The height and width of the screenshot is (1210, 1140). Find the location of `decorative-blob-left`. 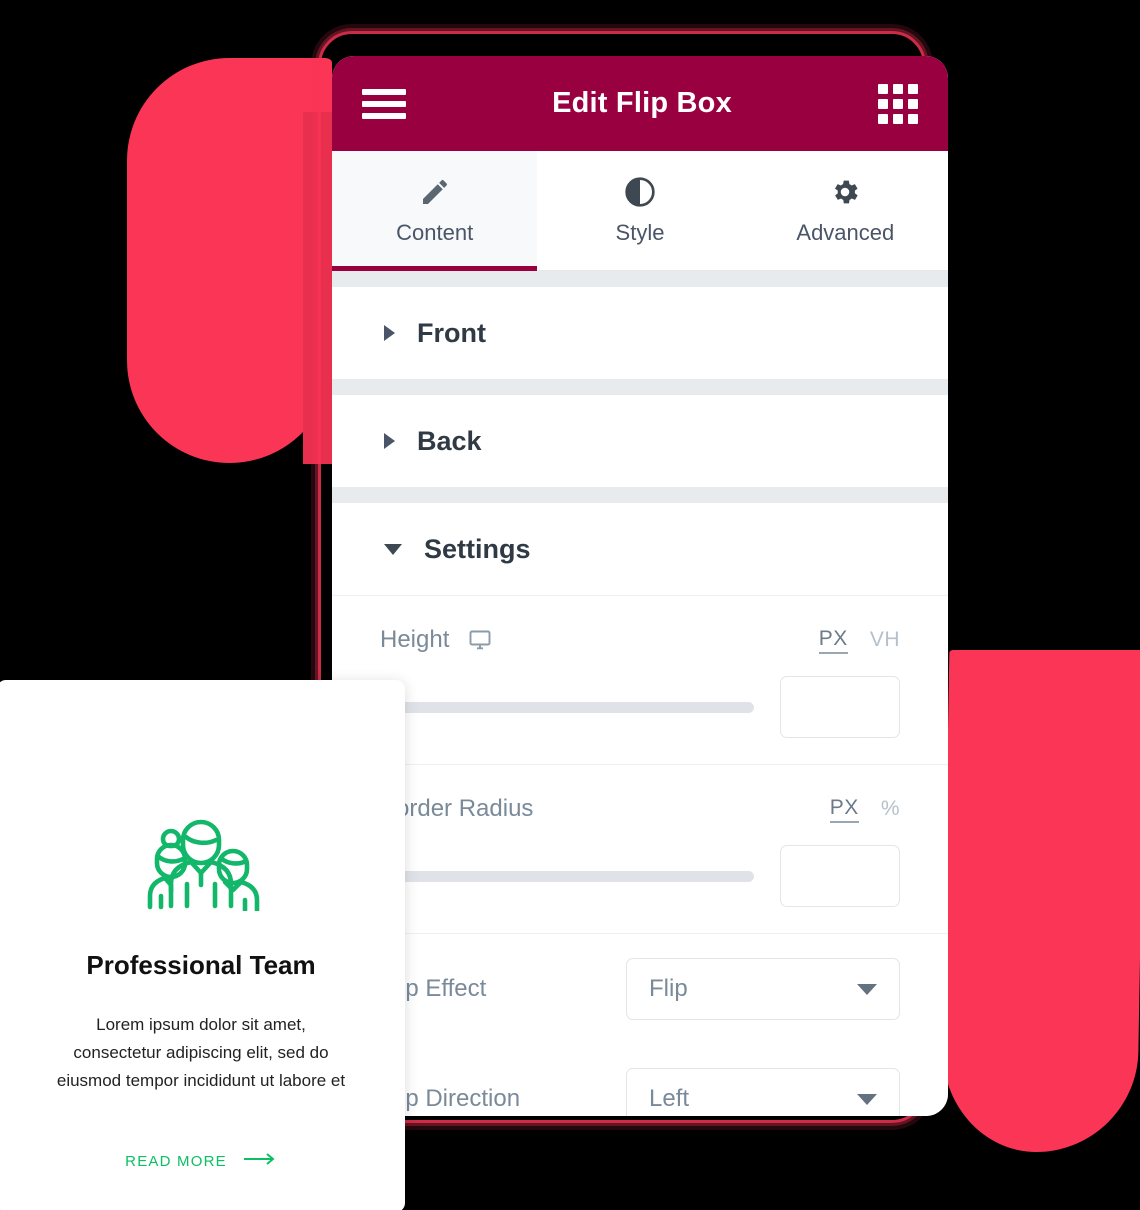

decorative-blob-left is located at coordinates (229, 260).